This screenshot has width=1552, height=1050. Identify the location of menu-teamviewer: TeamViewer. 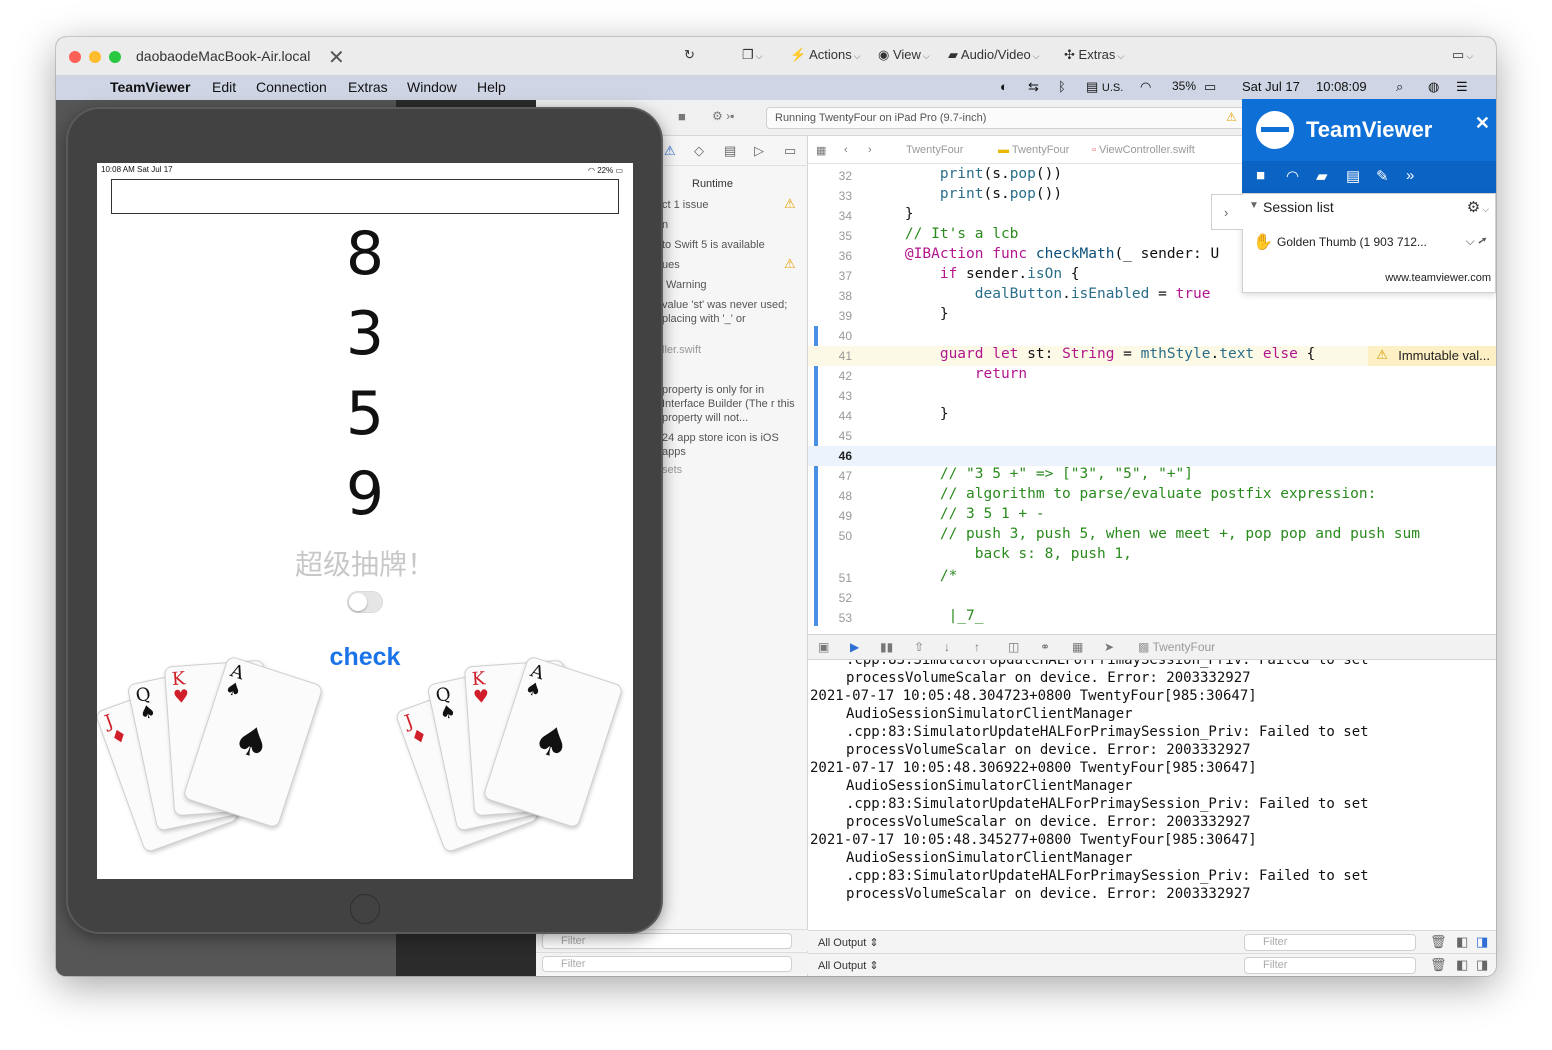
(150, 87).